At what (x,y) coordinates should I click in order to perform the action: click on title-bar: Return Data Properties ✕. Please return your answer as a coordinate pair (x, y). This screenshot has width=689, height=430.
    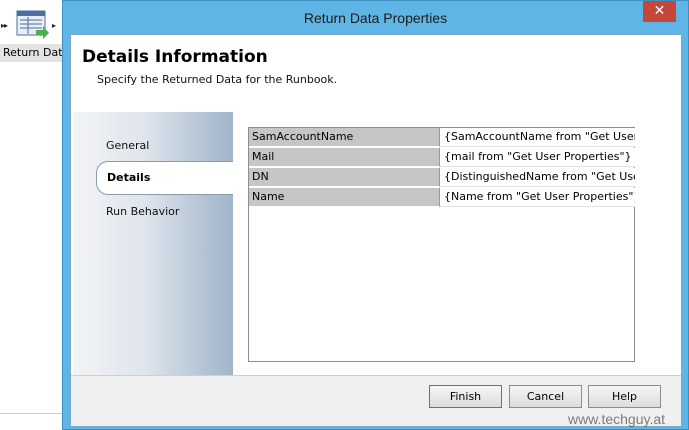
    Looking at the image, I should click on (375, 18).